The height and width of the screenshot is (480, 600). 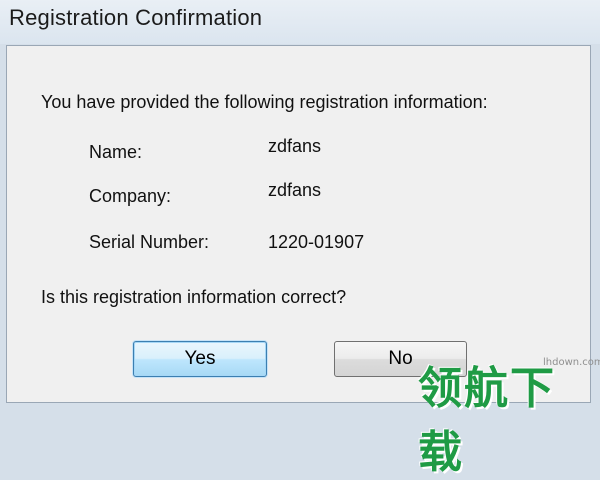 I want to click on window-title: Registration Confirmation, so click(x=136, y=17).